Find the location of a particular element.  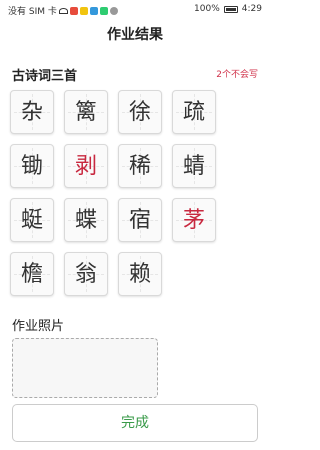

character-text: 宿 is located at coordinates (139, 220).